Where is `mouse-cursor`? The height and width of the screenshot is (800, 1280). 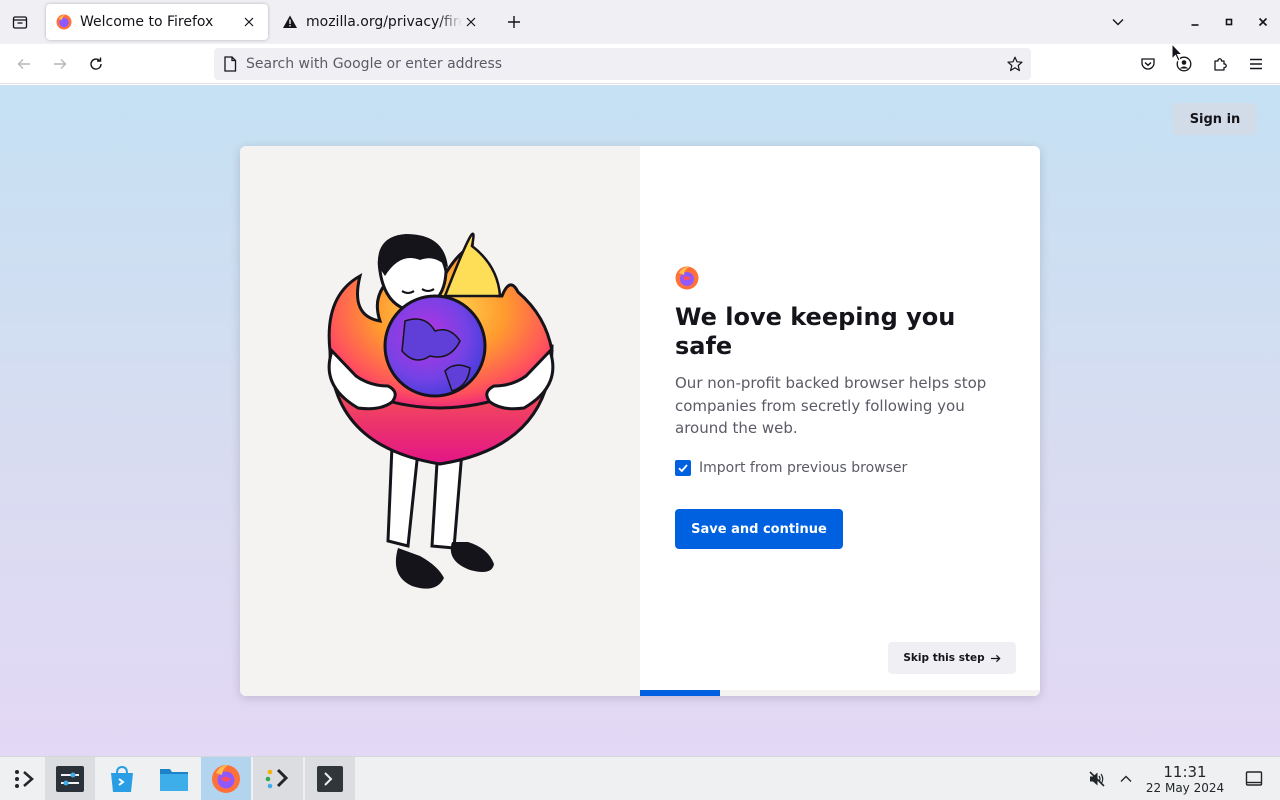
mouse-cursor is located at coordinates (1177, 52).